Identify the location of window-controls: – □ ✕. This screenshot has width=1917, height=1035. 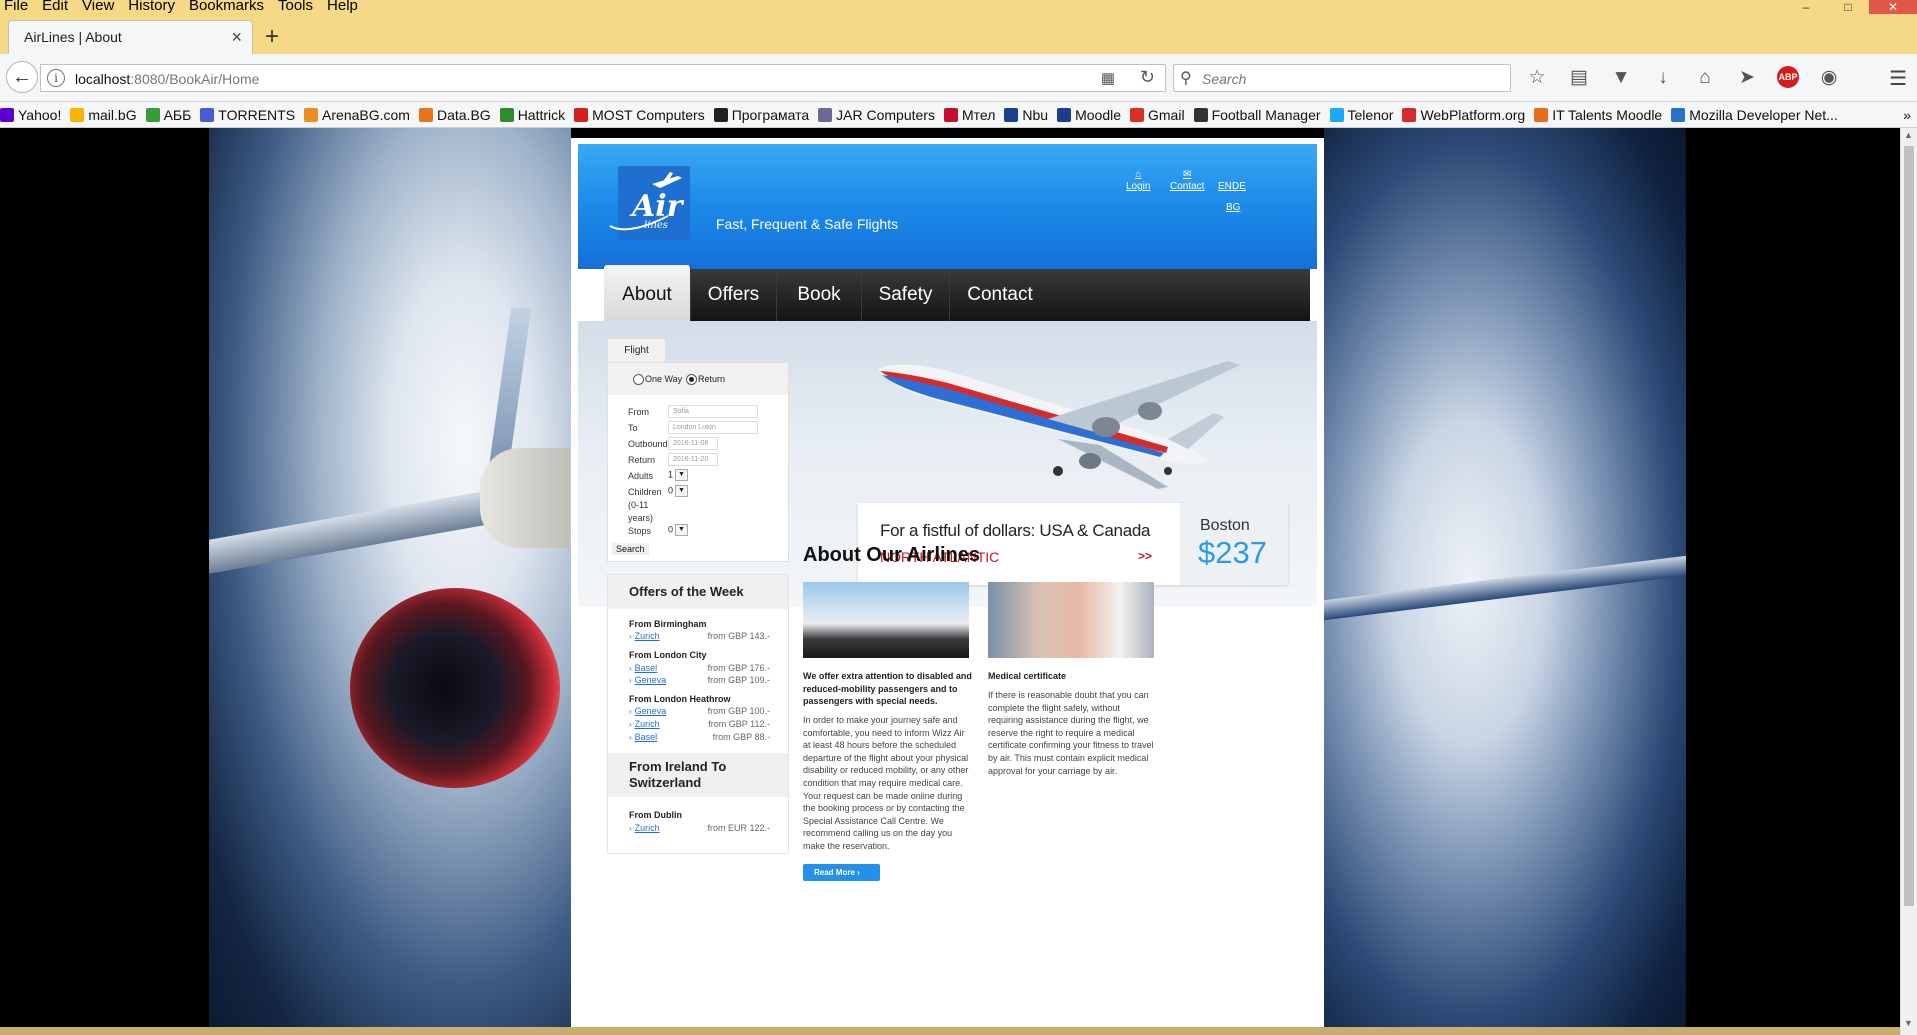
(1851, 7).